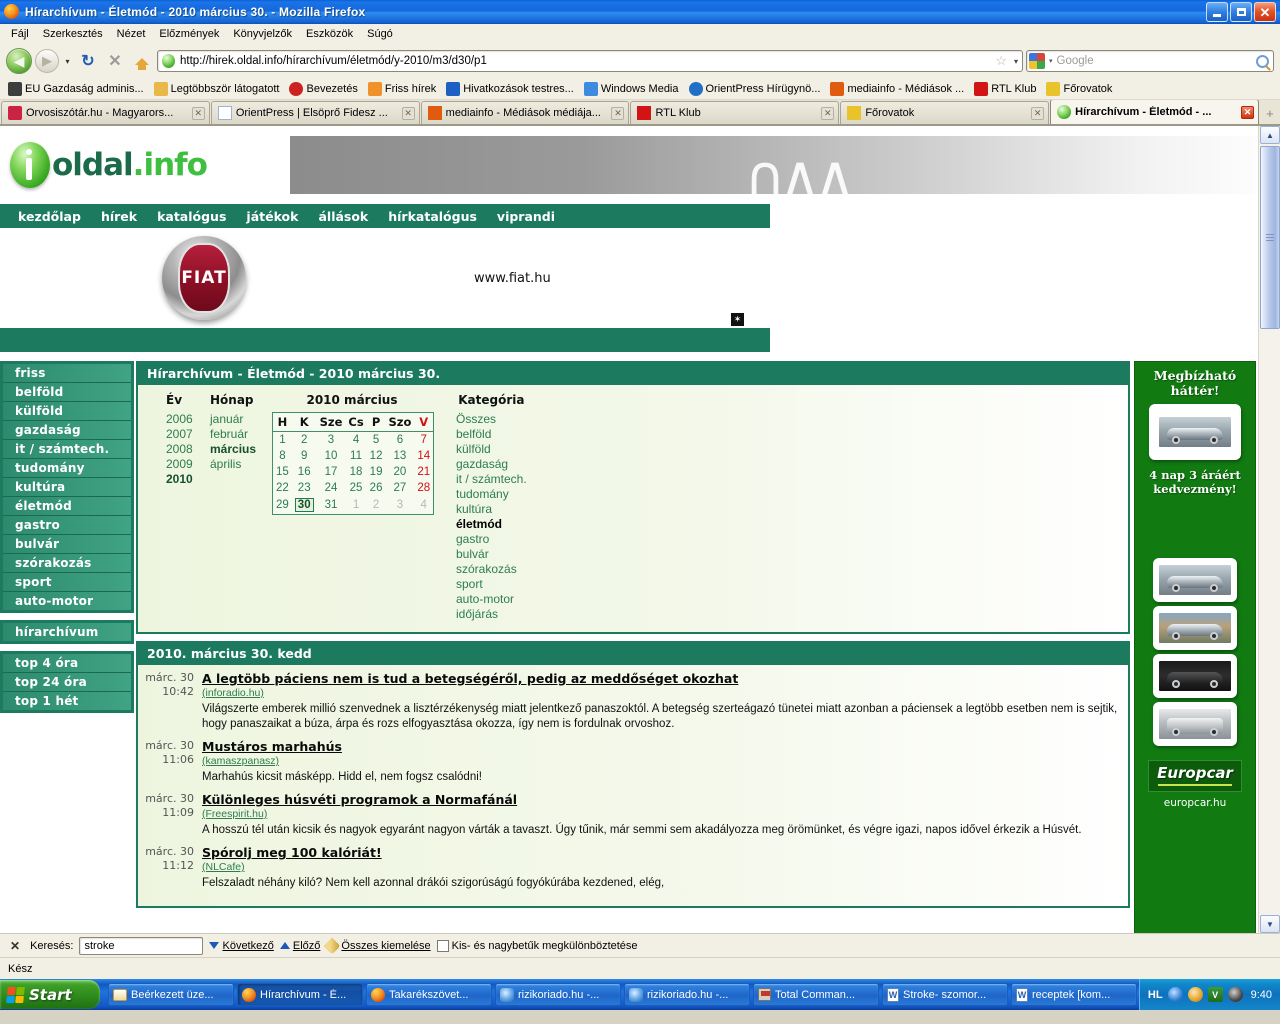 The height and width of the screenshot is (1024, 1280). I want to click on calendar-day: 2, so click(304, 440).